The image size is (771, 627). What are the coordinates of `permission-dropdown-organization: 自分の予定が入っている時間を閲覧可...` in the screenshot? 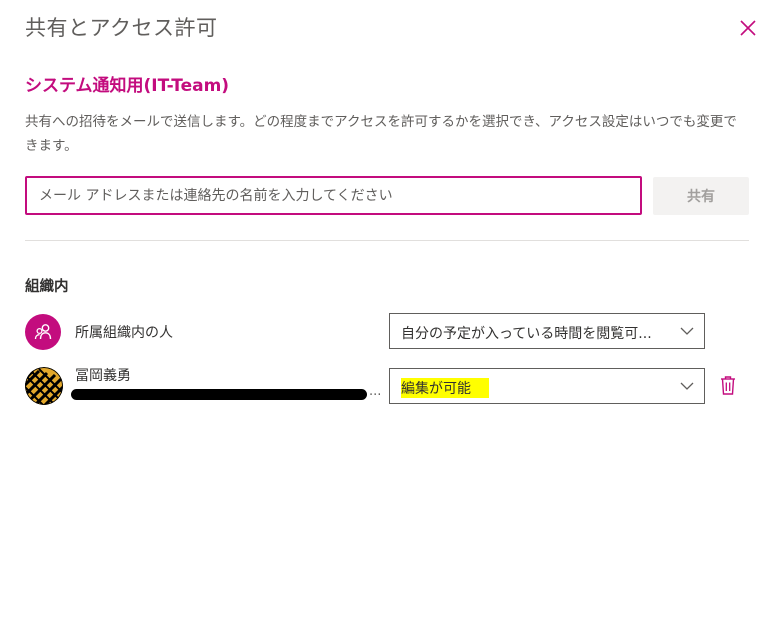 It's located at (547, 331).